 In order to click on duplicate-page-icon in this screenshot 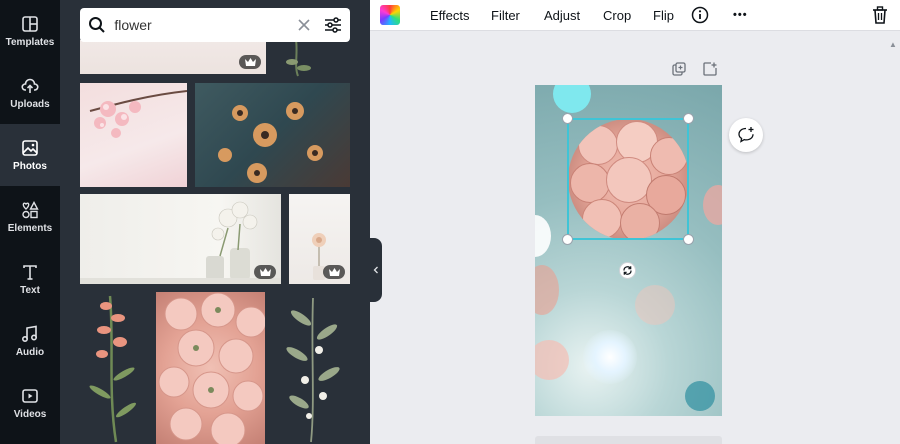, I will do `click(679, 69)`.